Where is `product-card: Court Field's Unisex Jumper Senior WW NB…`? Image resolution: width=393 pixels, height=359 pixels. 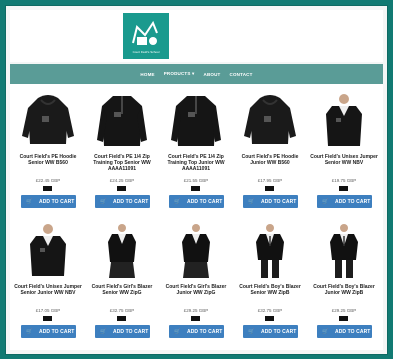
product-card: Court Field's Unisex Jumper Senior WW NB… is located at coordinates (344, 153).